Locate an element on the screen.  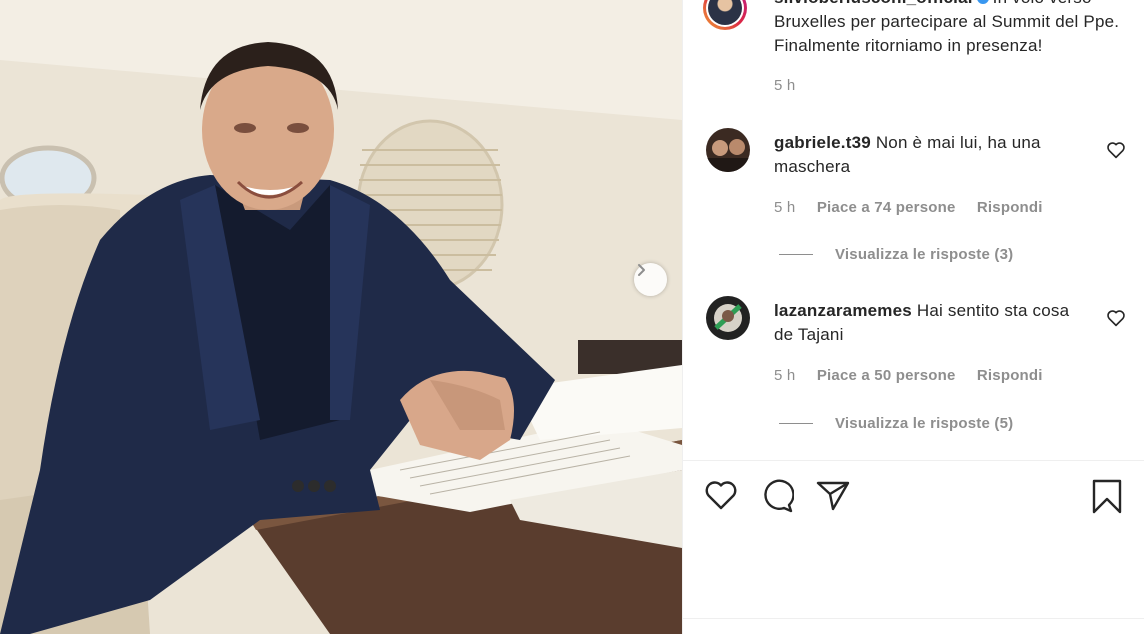
comment-icon is located at coordinates (777, 496).